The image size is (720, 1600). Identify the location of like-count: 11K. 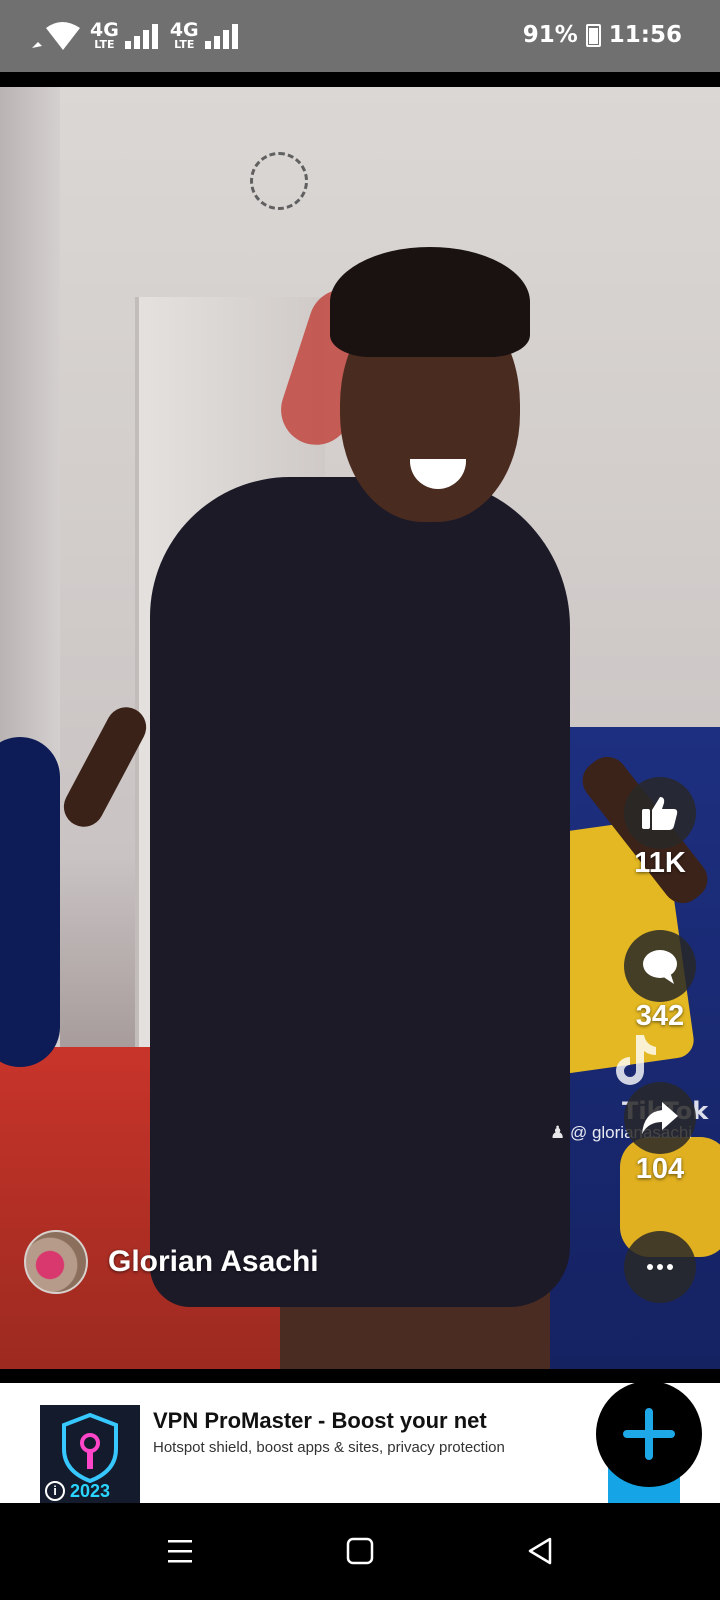
(660, 863).